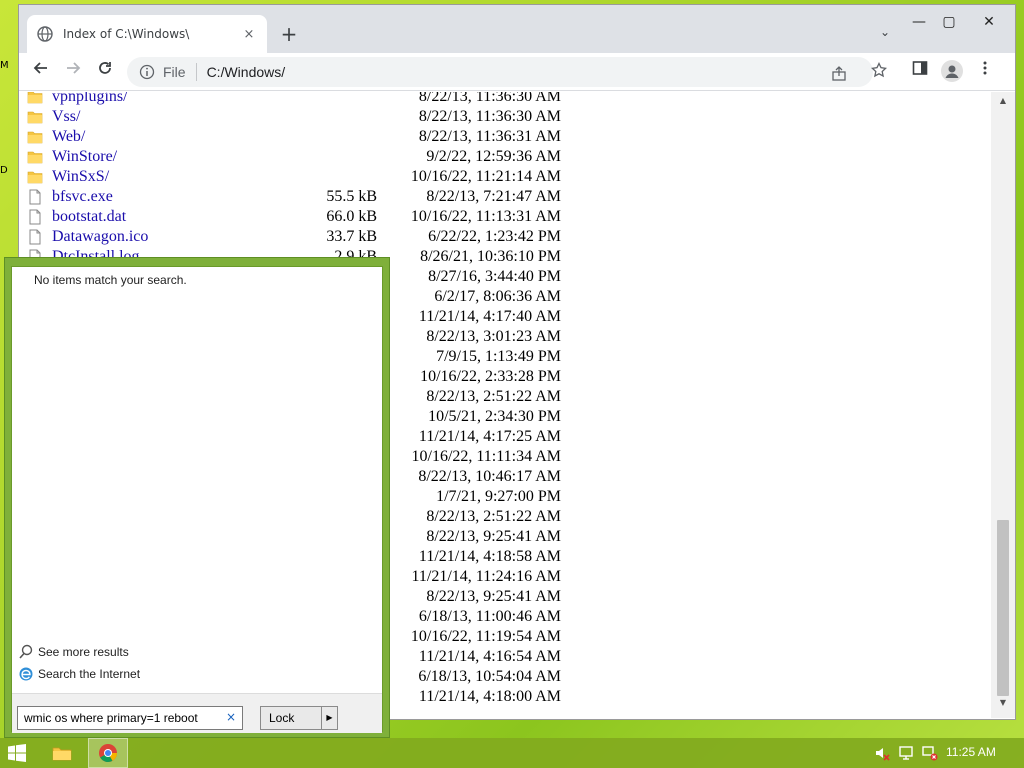 This screenshot has width=1024, height=768. What do you see at coordinates (971, 752) in the screenshot?
I see `taskbar-clock: 11:25 AM` at bounding box center [971, 752].